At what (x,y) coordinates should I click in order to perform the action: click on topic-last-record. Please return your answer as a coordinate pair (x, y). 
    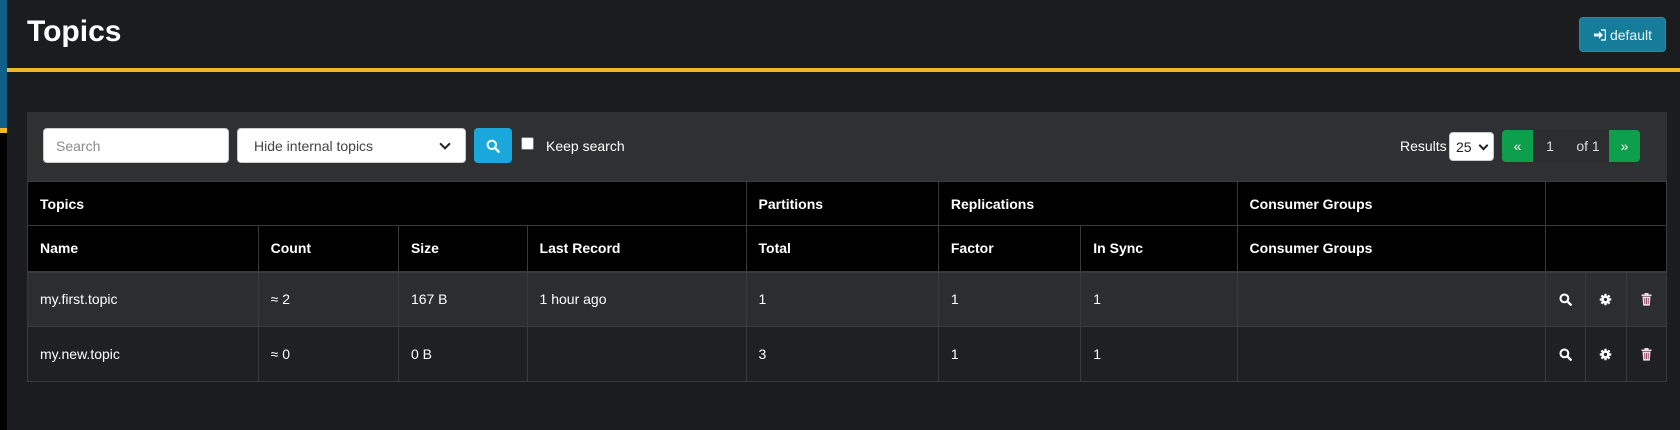
    Looking at the image, I should click on (636, 354).